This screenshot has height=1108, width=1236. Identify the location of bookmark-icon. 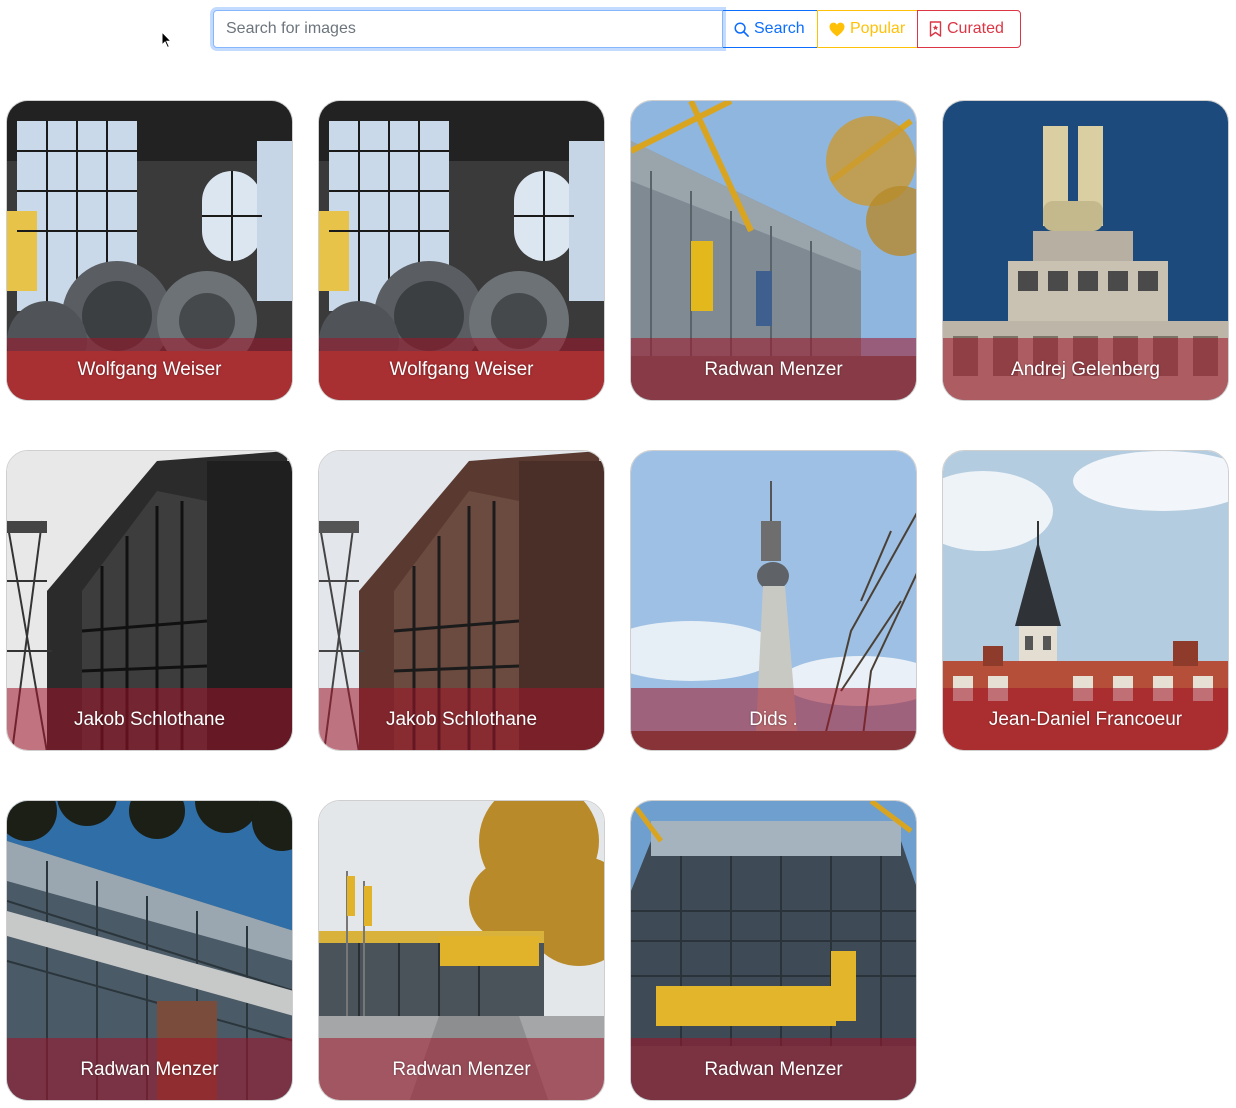
(935, 29).